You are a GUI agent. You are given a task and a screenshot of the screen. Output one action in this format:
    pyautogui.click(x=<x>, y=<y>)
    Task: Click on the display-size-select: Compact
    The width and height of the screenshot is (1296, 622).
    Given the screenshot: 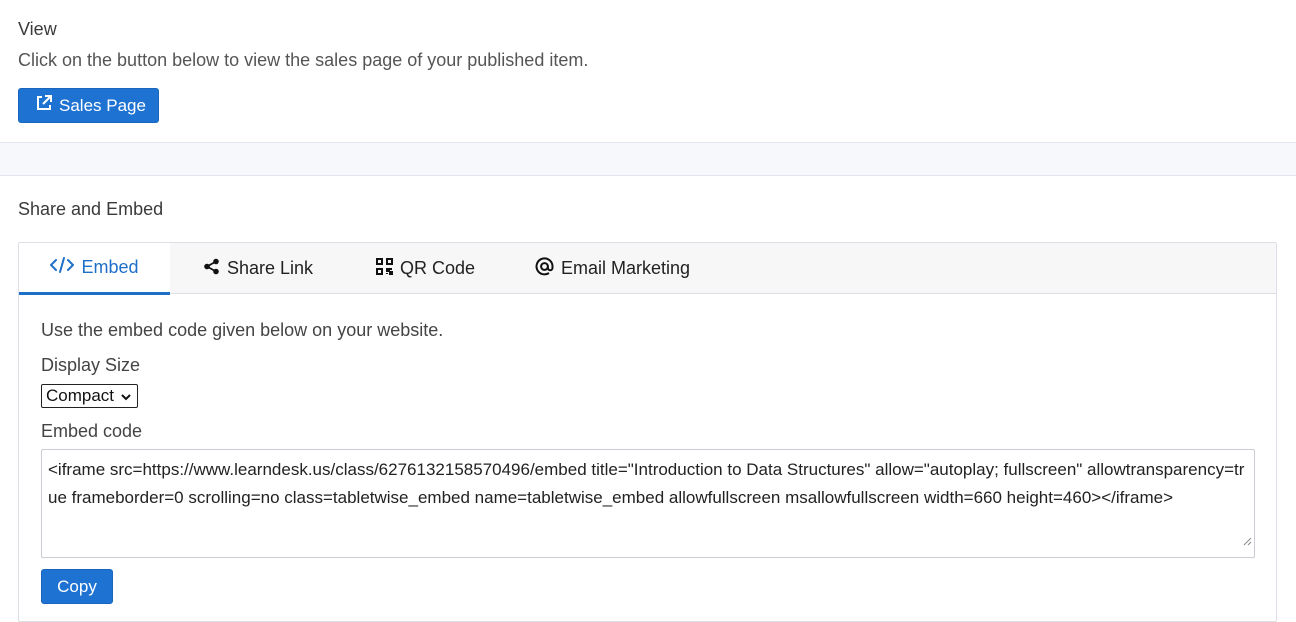 What is the action you would take?
    pyautogui.click(x=89, y=396)
    